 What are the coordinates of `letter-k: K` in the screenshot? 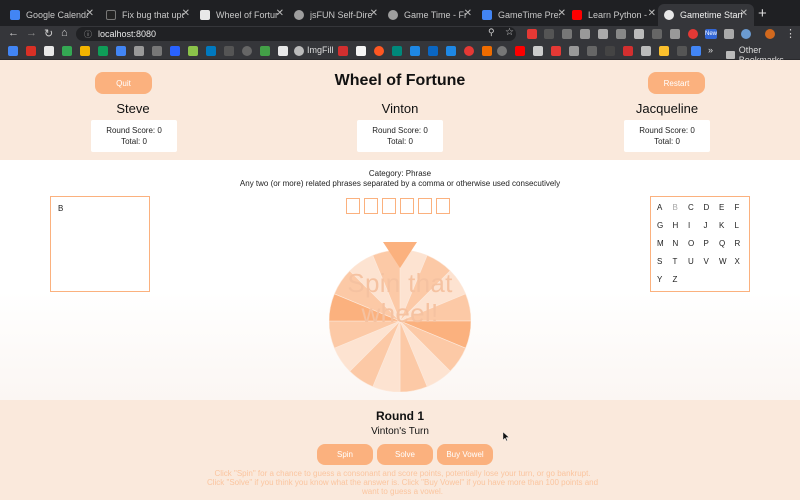 It's located at (727, 230).